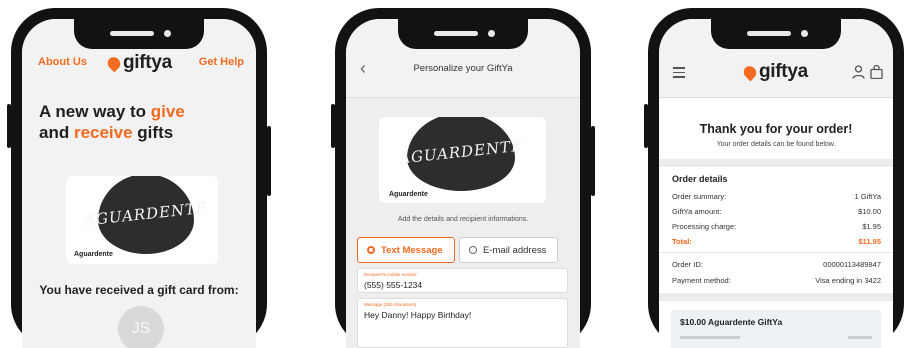 The width and height of the screenshot is (904, 348). Describe the element at coordinates (406, 250) in the screenshot. I see `text-message-option: Text Message` at that location.